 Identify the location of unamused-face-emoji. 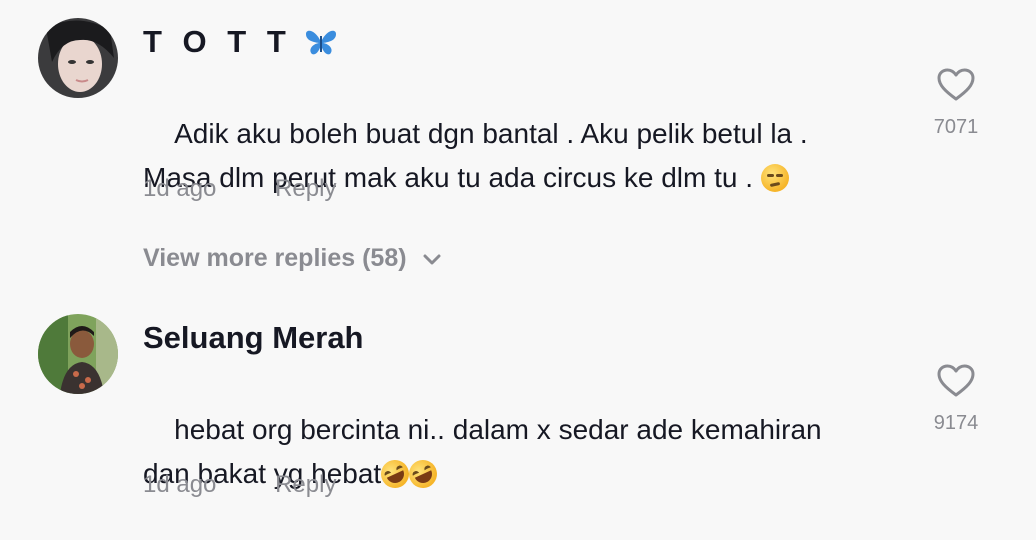
(774, 178).